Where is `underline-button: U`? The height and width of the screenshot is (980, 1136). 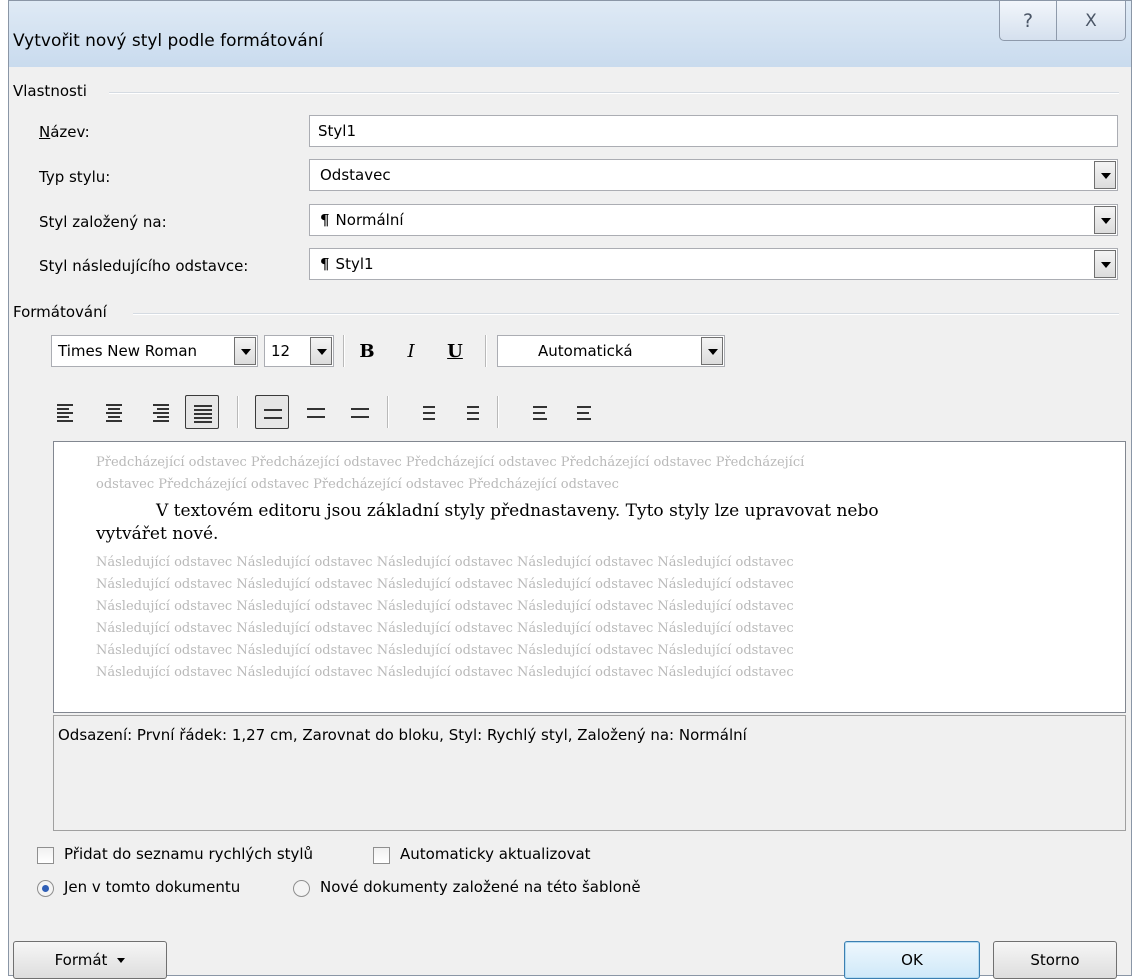 underline-button: U is located at coordinates (455, 351).